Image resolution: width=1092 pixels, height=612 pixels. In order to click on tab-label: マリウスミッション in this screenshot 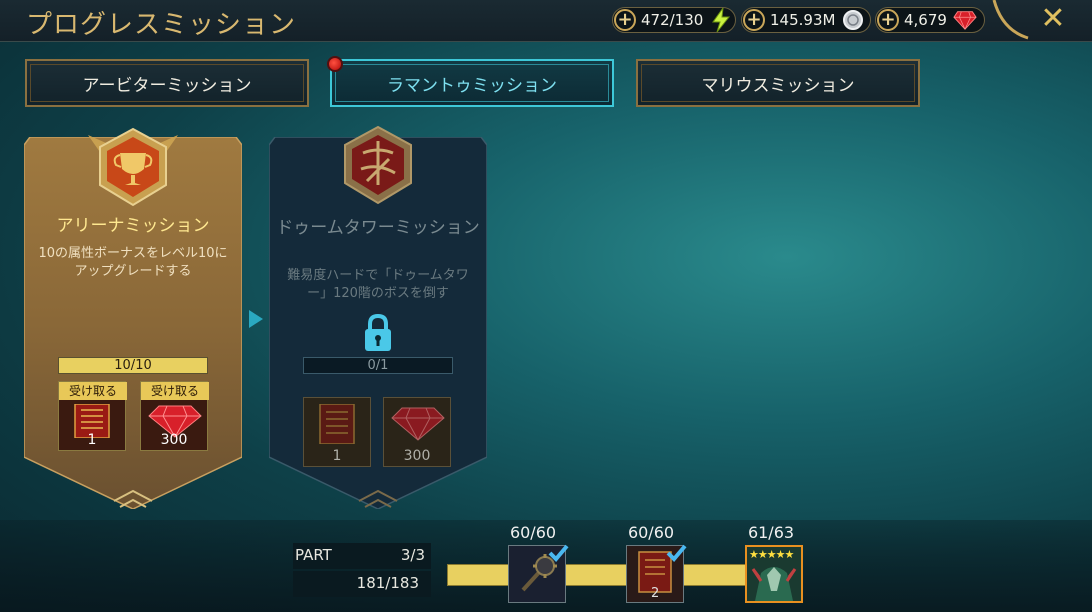, I will do `click(778, 85)`.